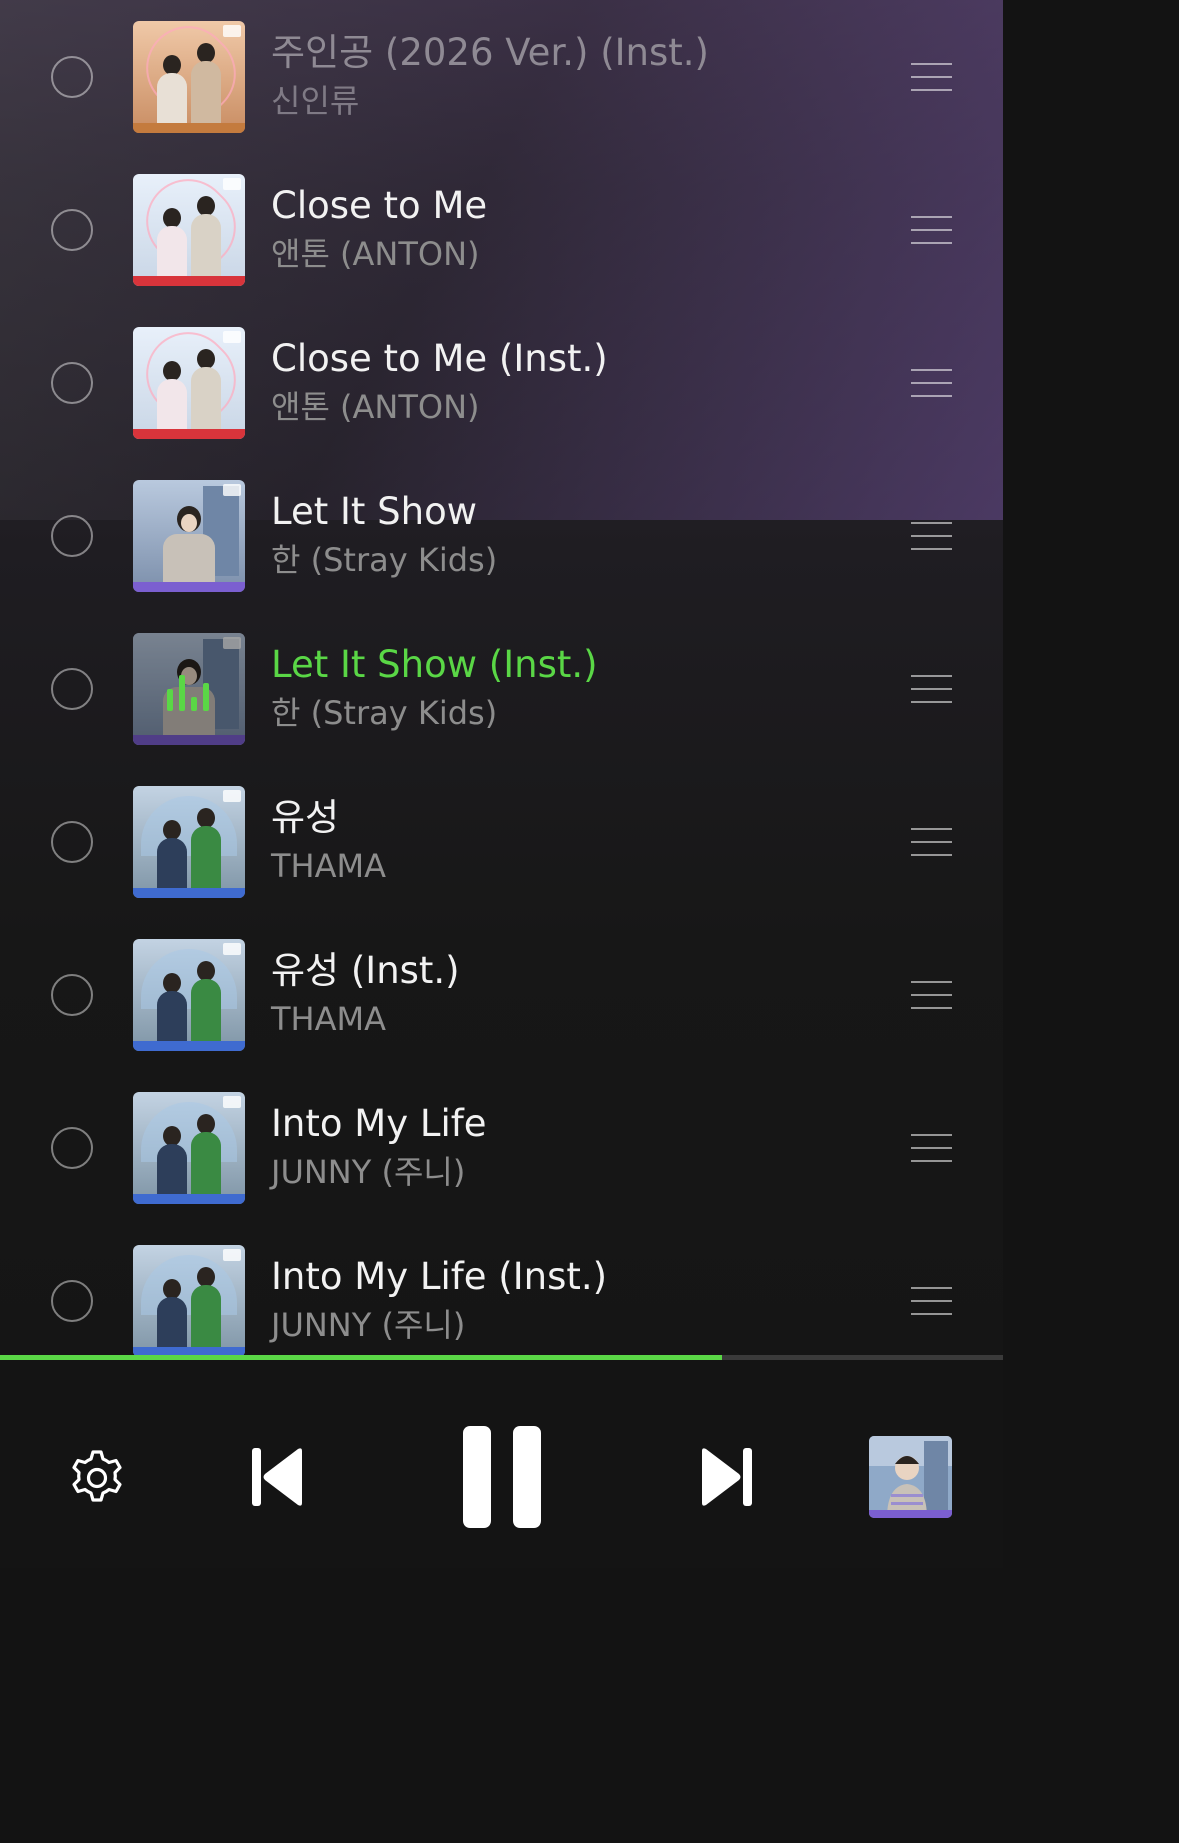 This screenshot has height=1843, width=1179. I want to click on now-playing-equalizer-icon, so click(189, 691).